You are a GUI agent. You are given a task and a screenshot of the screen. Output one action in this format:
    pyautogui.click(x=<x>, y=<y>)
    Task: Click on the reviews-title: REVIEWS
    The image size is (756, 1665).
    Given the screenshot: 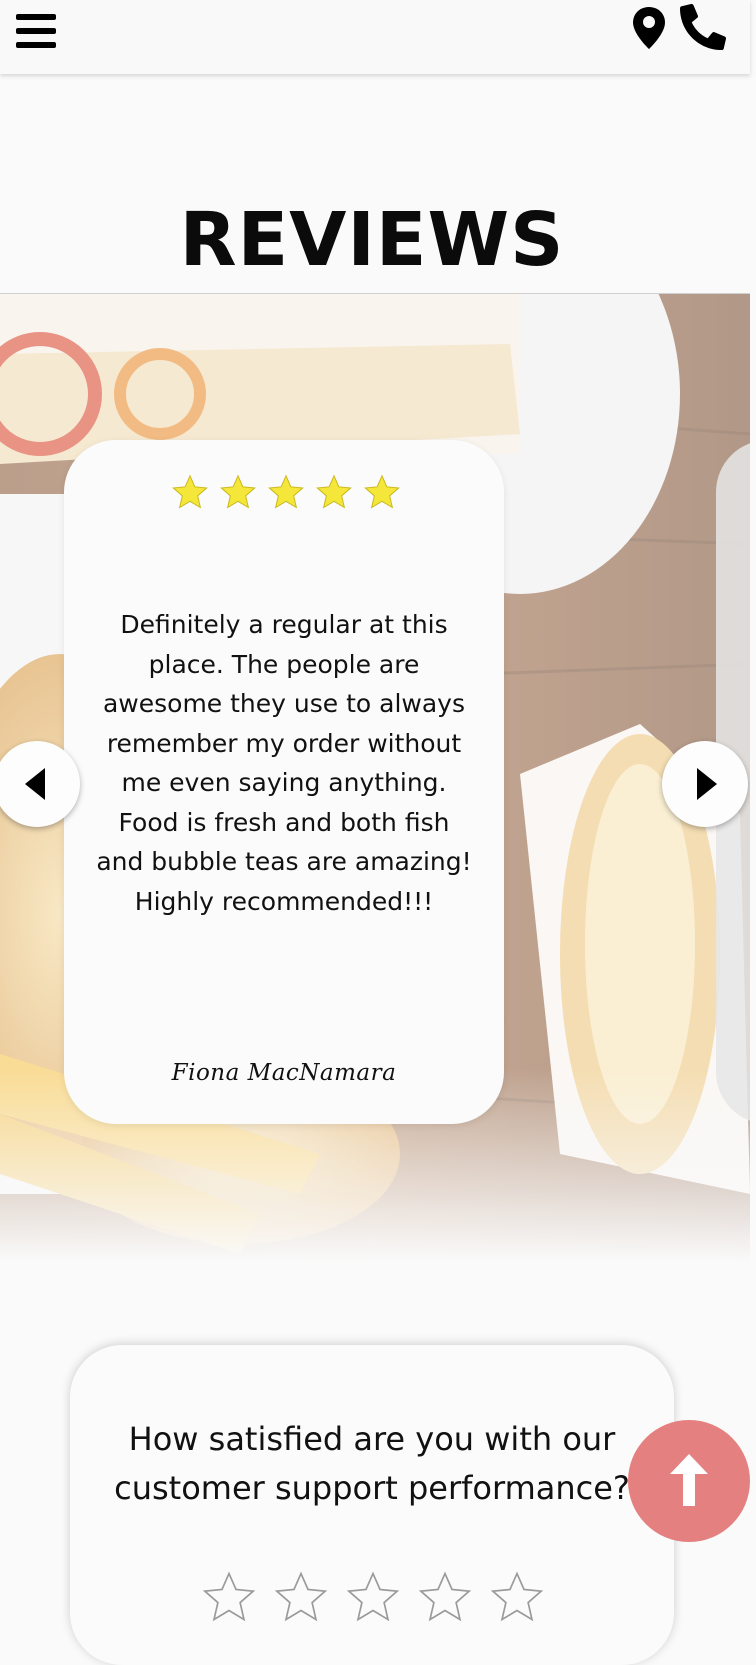 What is the action you would take?
    pyautogui.click(x=372, y=240)
    